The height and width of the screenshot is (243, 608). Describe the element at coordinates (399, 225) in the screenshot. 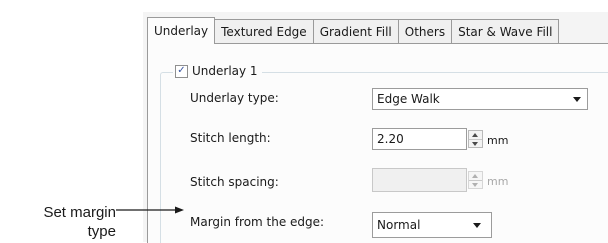

I see `margin-value: Normal` at that location.